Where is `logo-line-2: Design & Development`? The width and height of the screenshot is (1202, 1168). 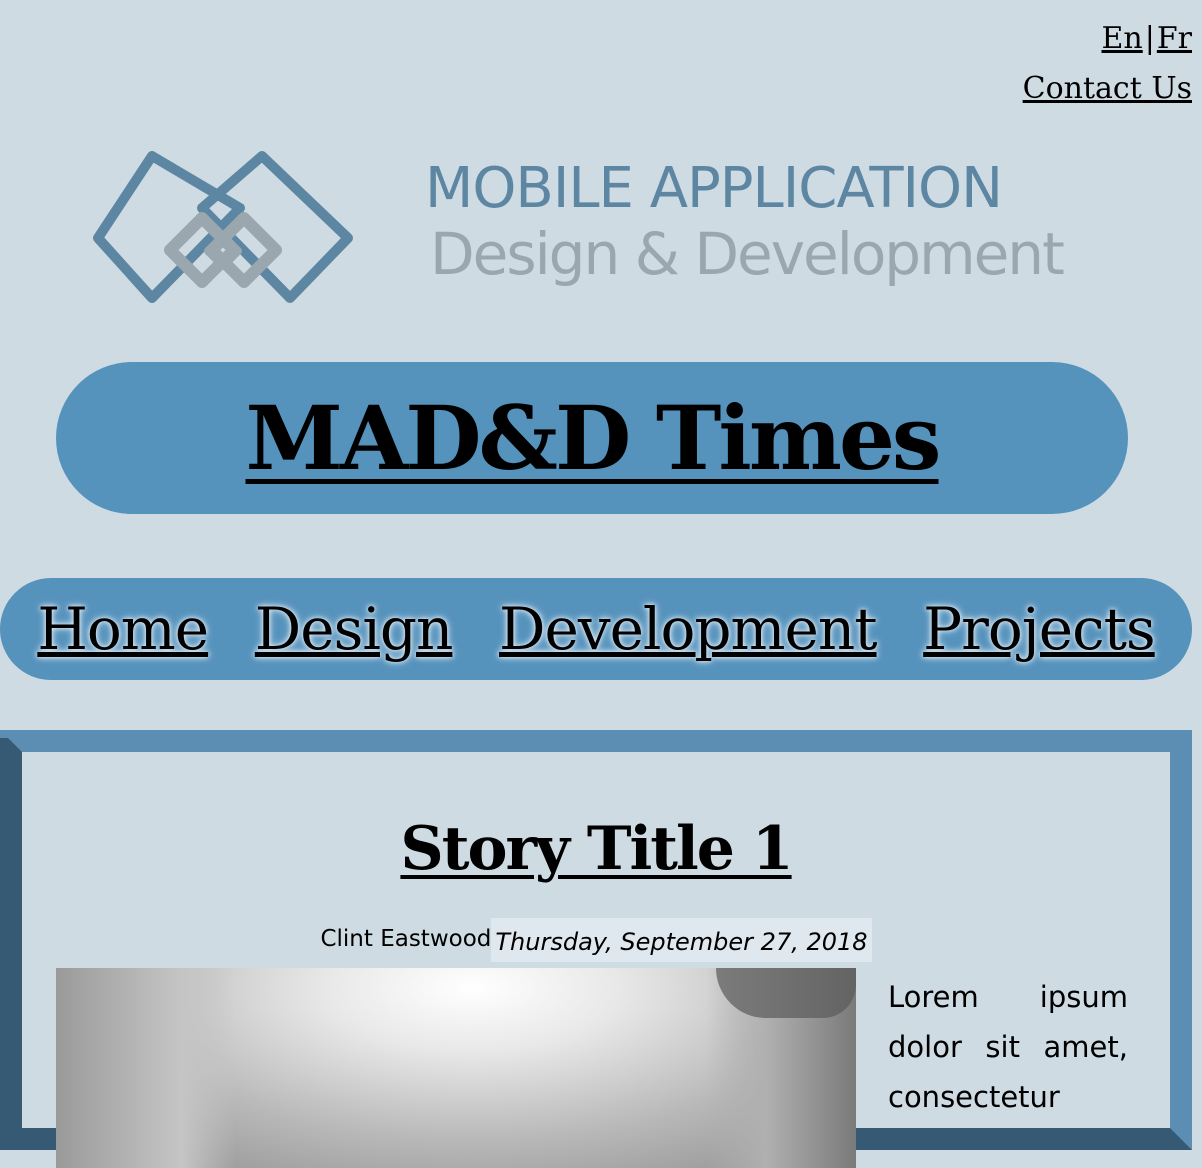 logo-line-2: Design & Development is located at coordinates (747, 254).